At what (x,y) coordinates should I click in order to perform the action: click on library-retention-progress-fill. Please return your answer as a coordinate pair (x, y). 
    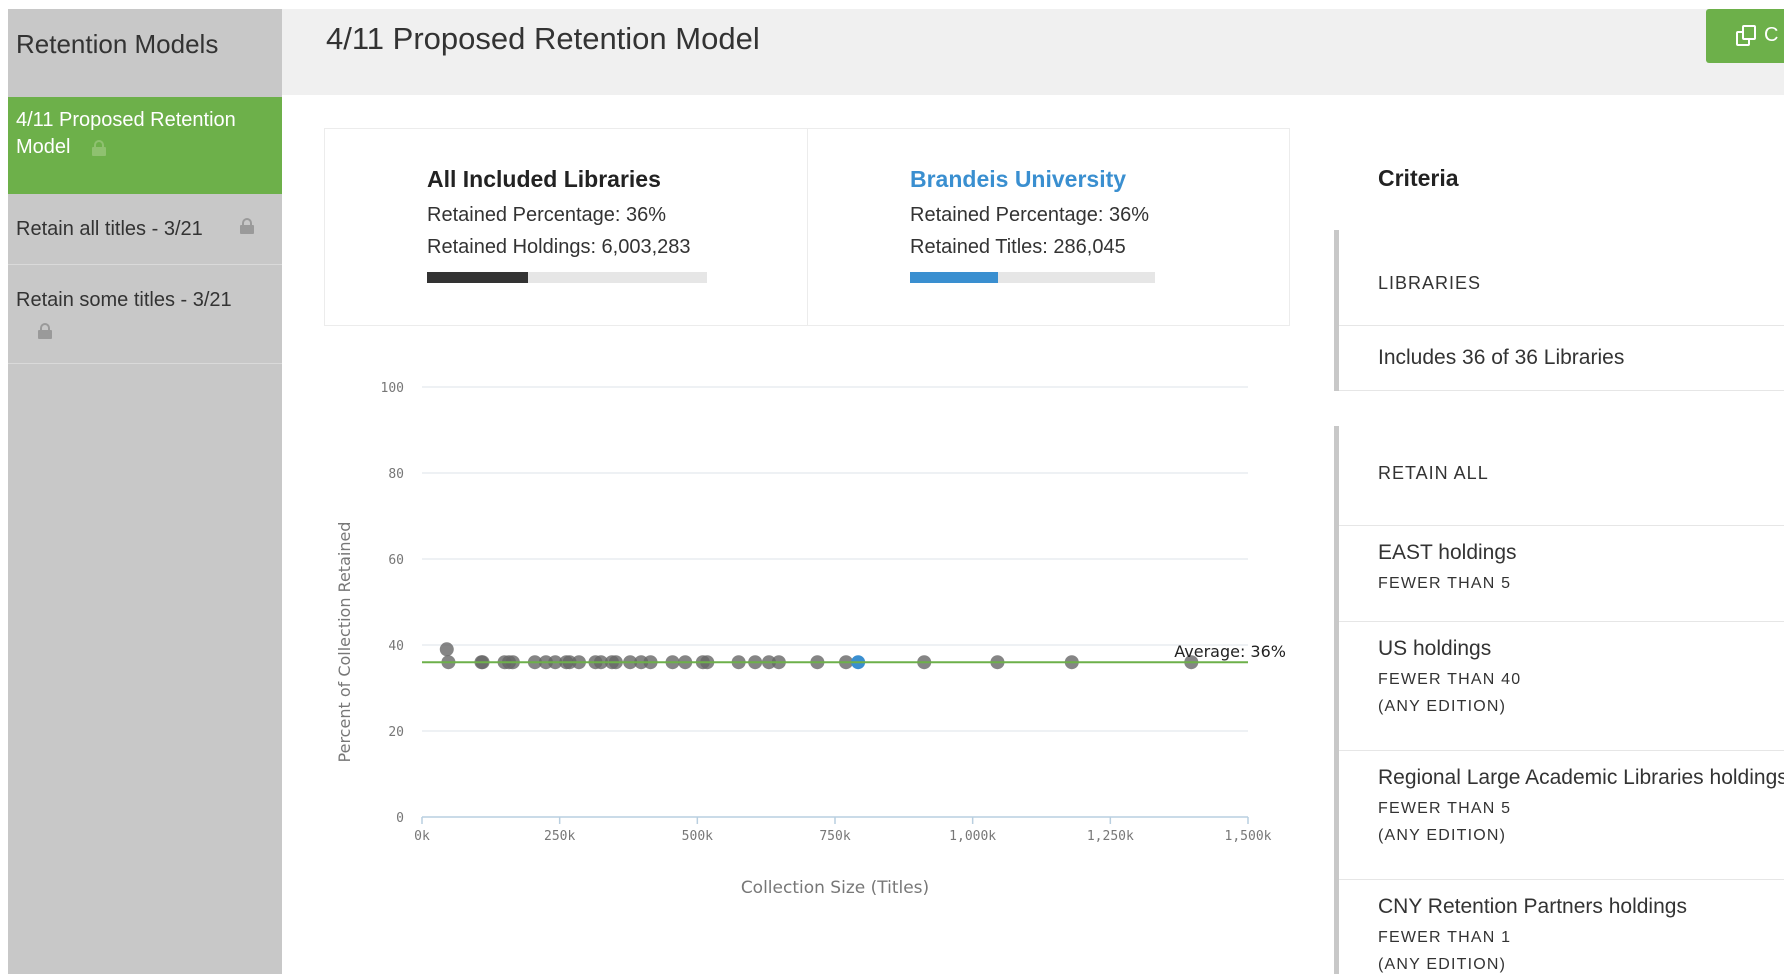
    Looking at the image, I should click on (954, 277).